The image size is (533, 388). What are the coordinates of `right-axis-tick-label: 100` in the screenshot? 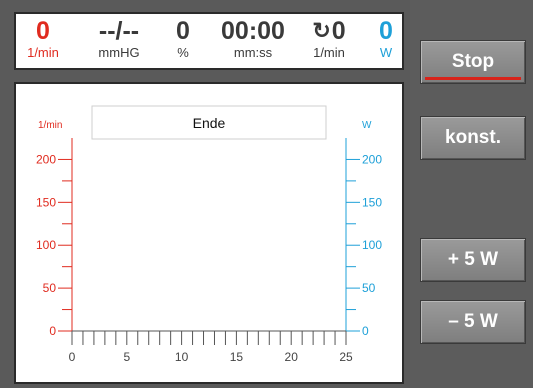 It's located at (372, 245).